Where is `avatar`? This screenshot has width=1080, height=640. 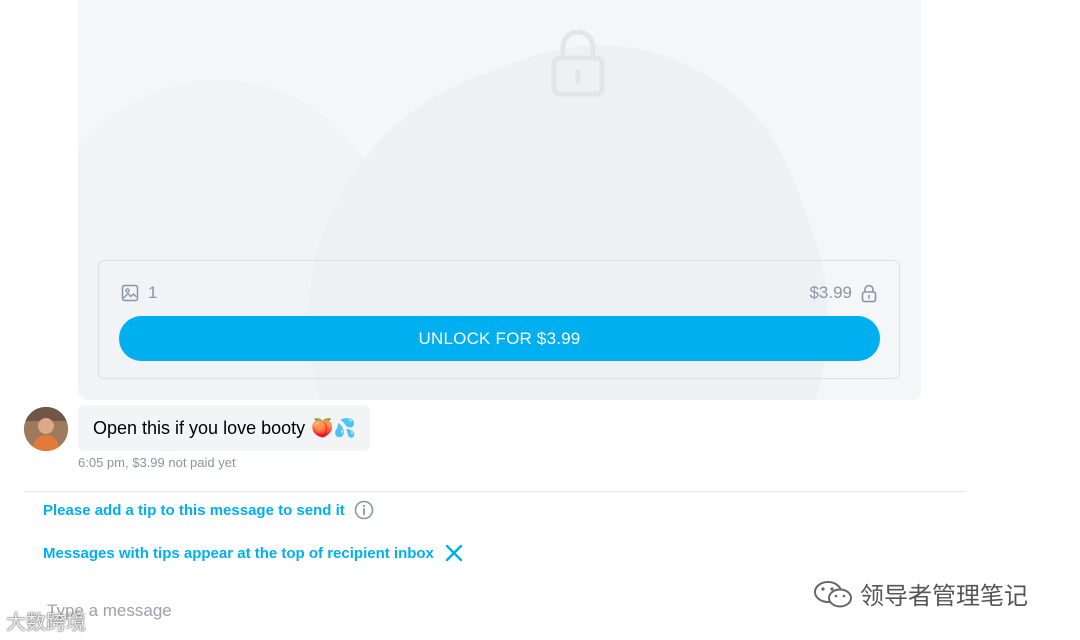
avatar is located at coordinates (46, 429).